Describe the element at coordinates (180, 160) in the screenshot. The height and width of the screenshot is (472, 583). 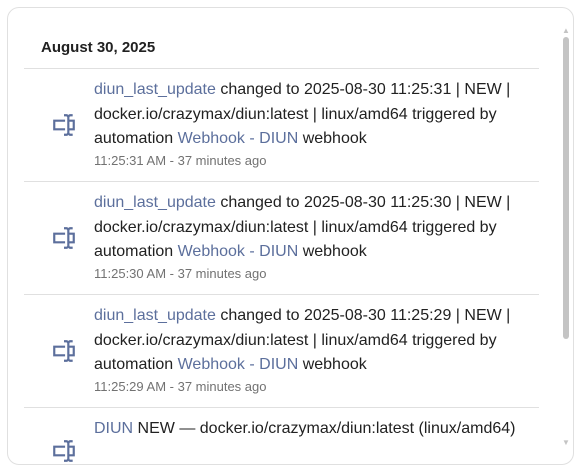
I see `entry-timestamp: 11:25:31 AM - 37 minutes ago` at that location.